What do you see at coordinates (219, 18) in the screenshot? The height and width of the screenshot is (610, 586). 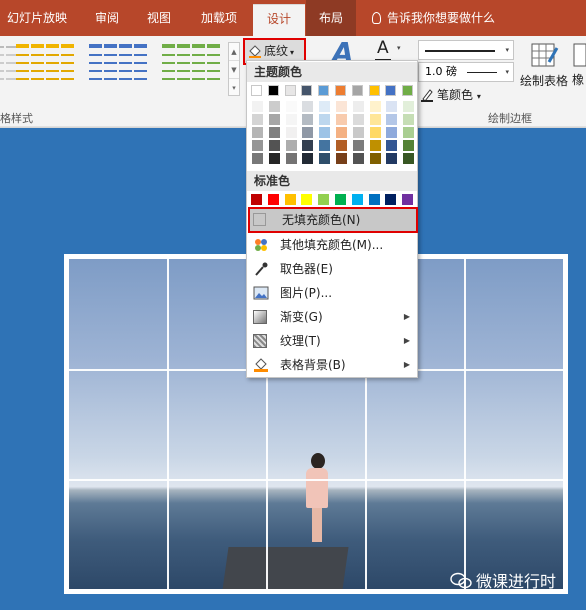 I see `tab-addins: 加载项` at bounding box center [219, 18].